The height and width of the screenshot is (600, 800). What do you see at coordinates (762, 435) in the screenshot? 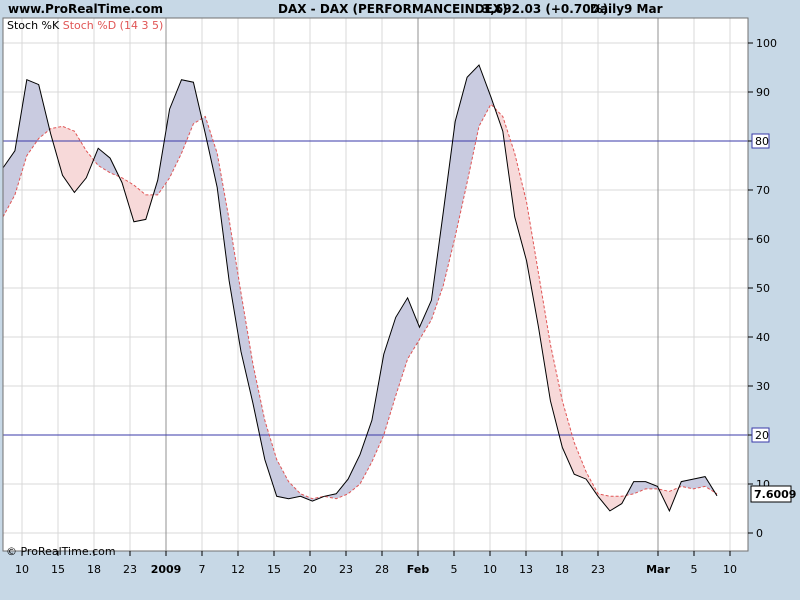
I see `y-tick-label: 20` at bounding box center [762, 435].